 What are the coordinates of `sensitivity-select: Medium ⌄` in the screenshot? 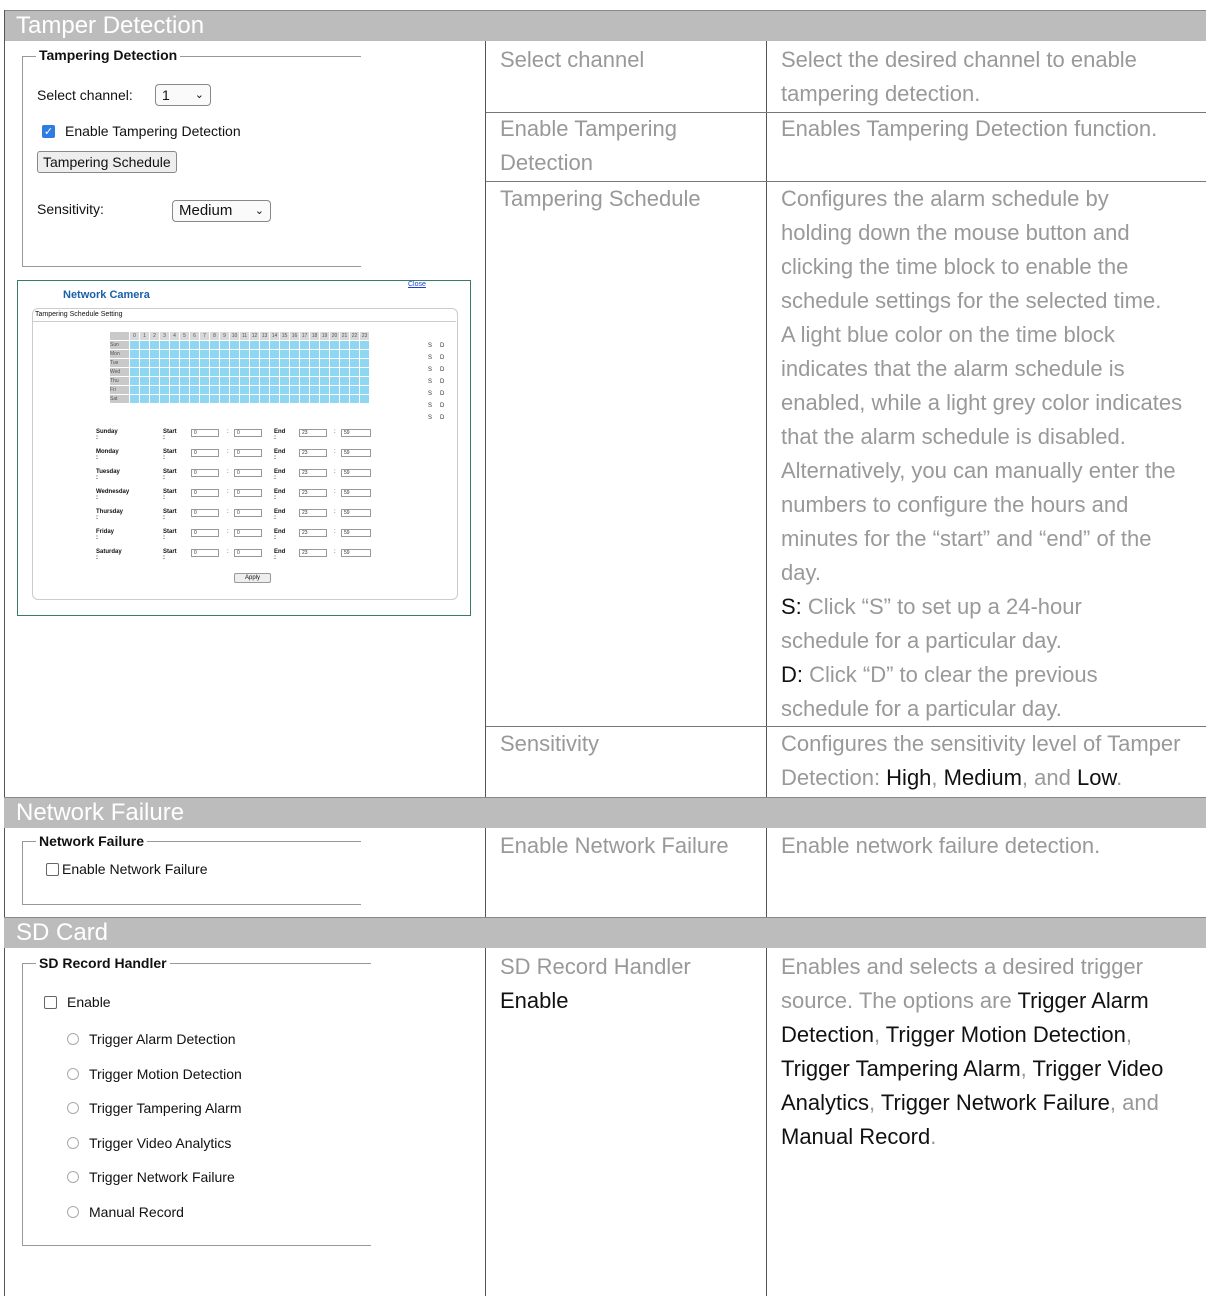 It's located at (221, 211).